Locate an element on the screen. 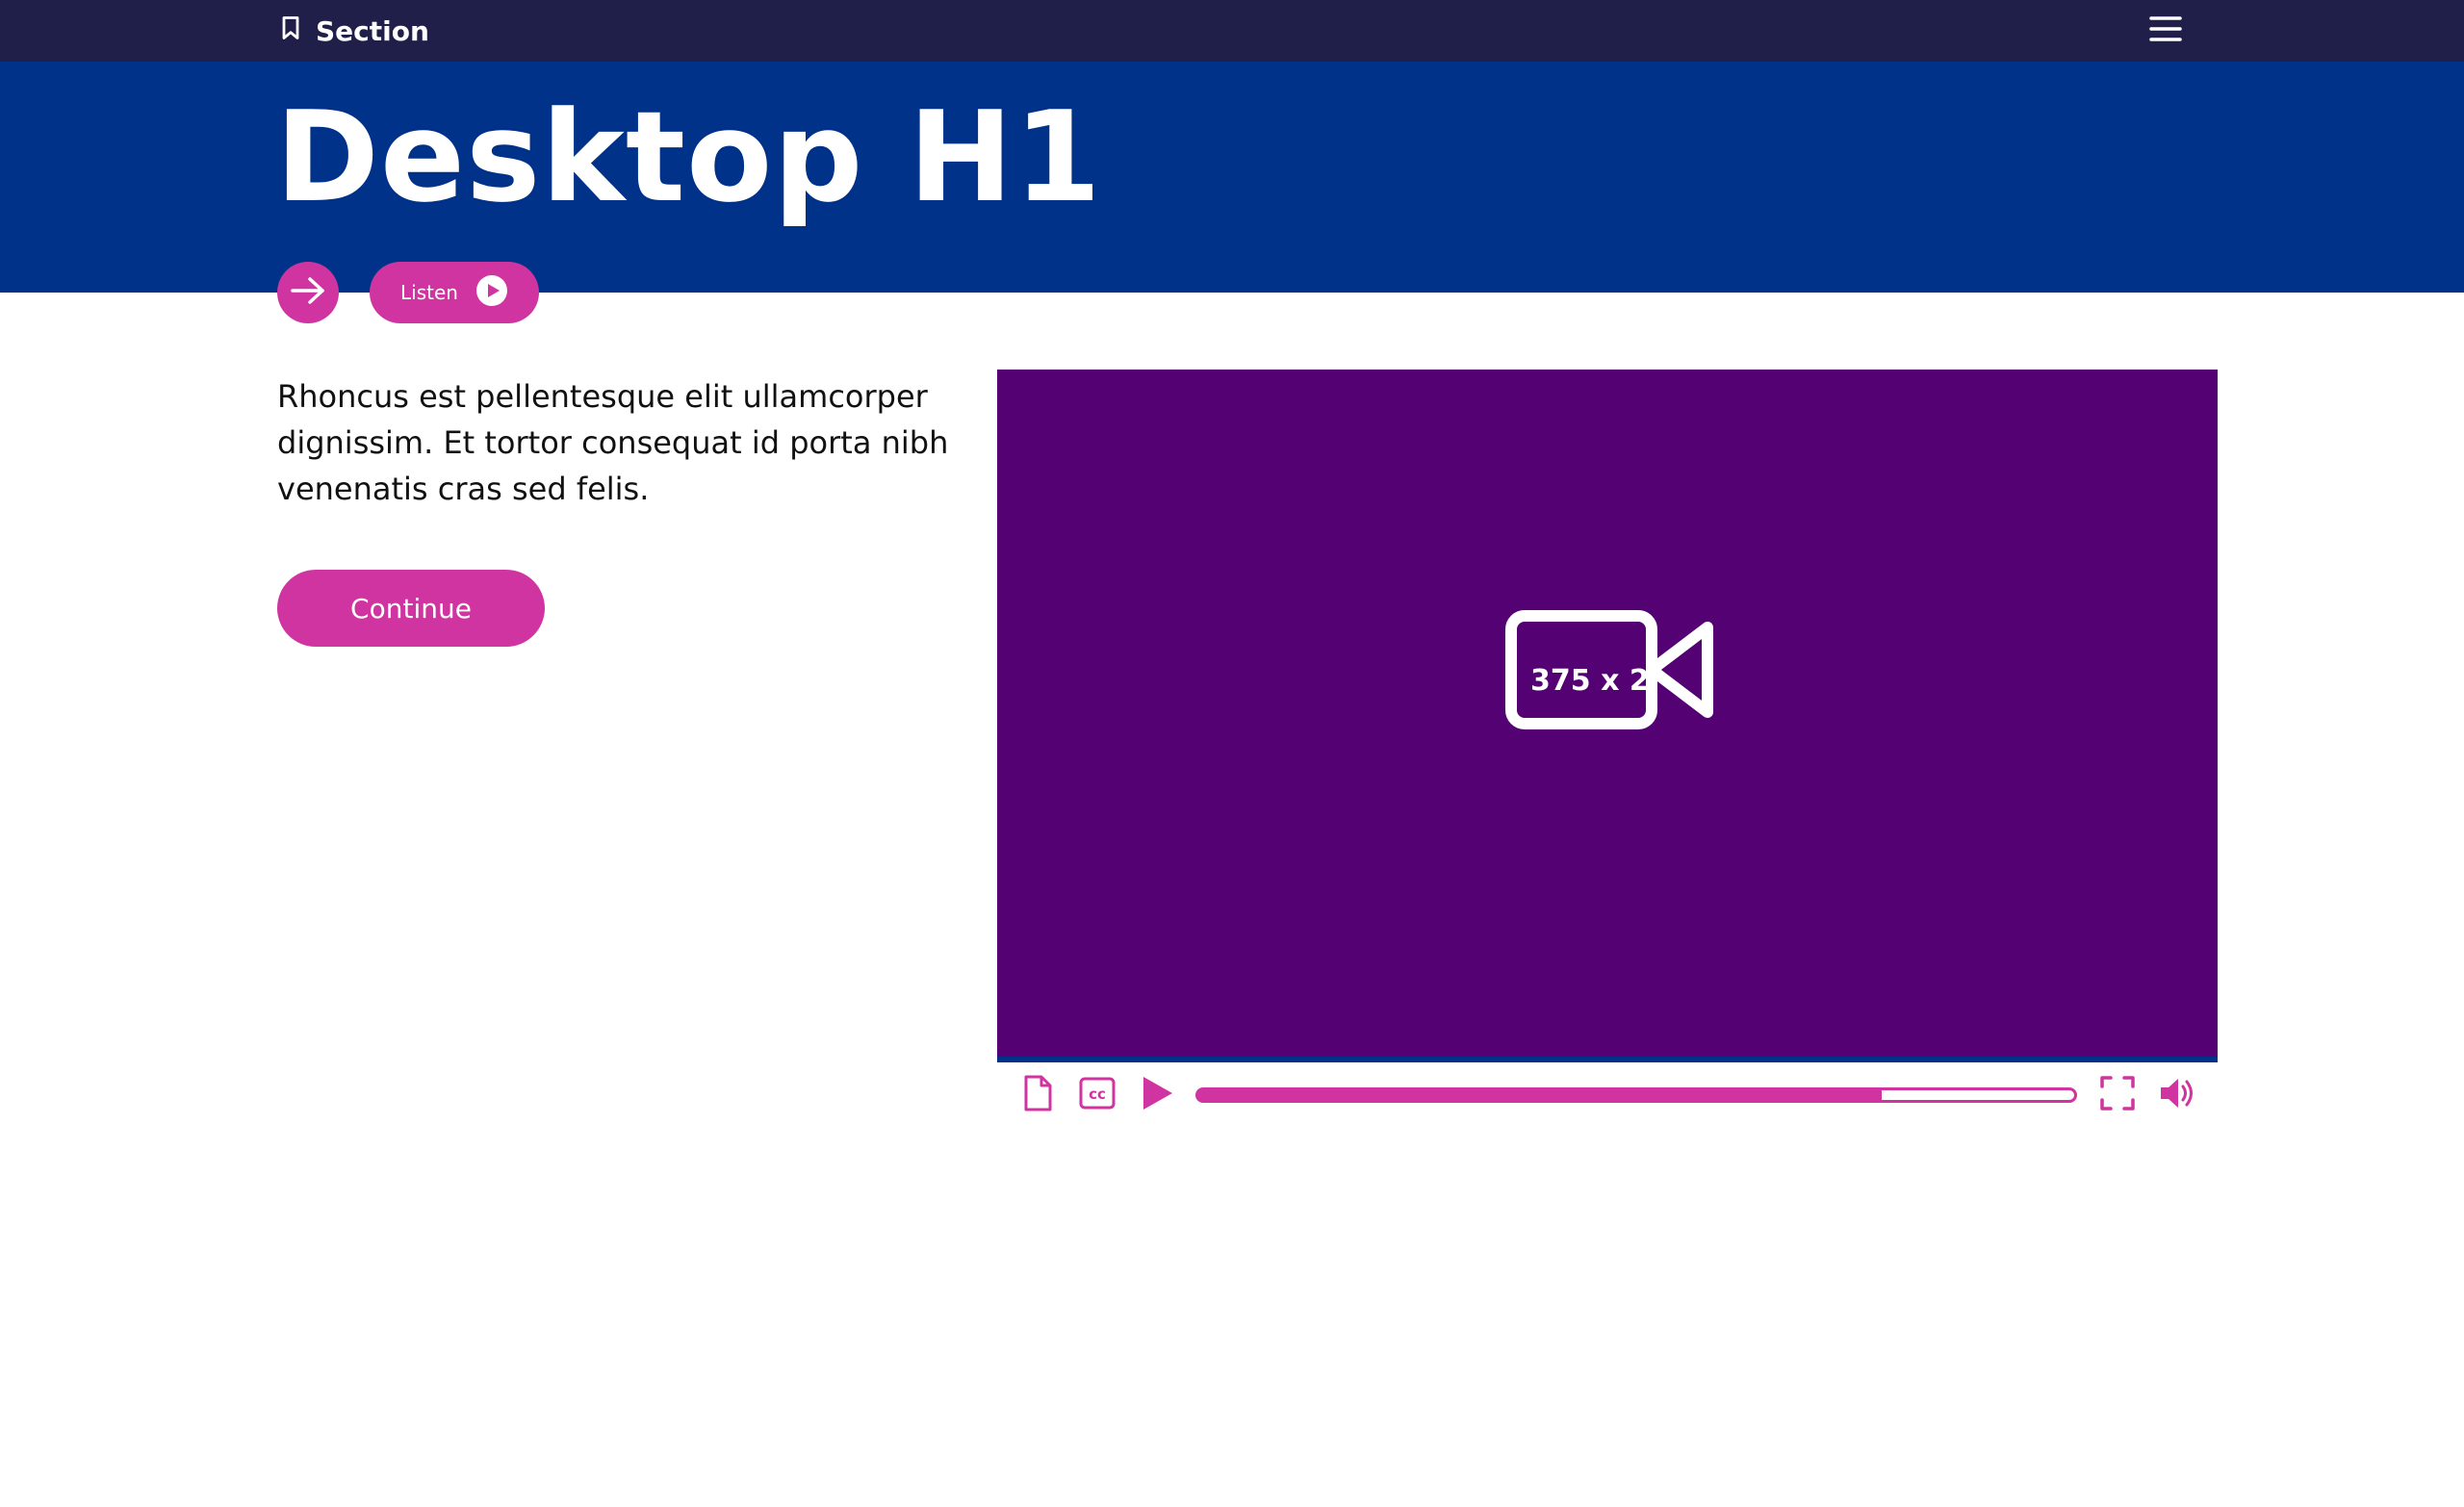 This screenshot has width=2464, height=1507. progress-bar is located at coordinates (1636, 1095).